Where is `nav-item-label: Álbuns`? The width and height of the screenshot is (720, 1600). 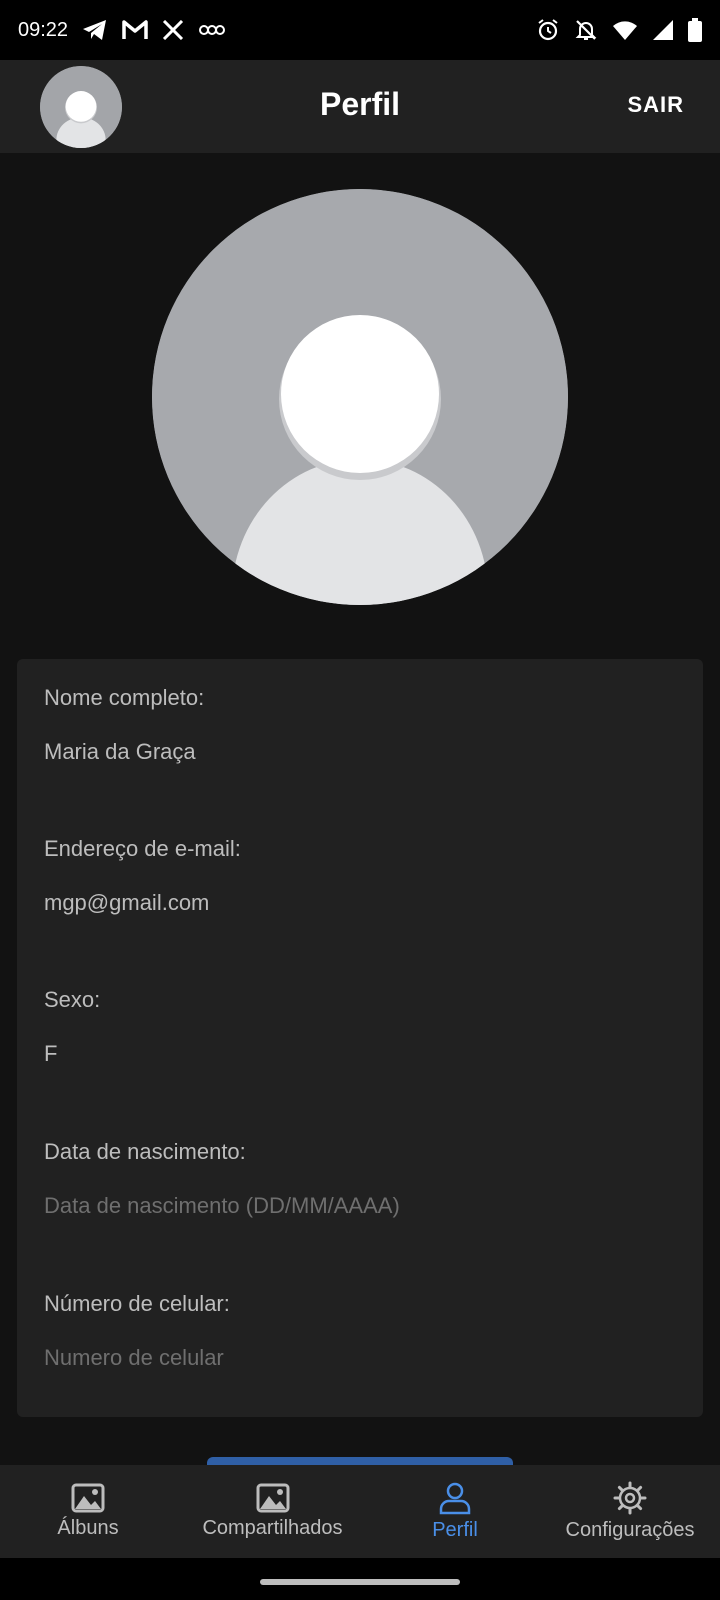 nav-item-label: Álbuns is located at coordinates (88, 1528).